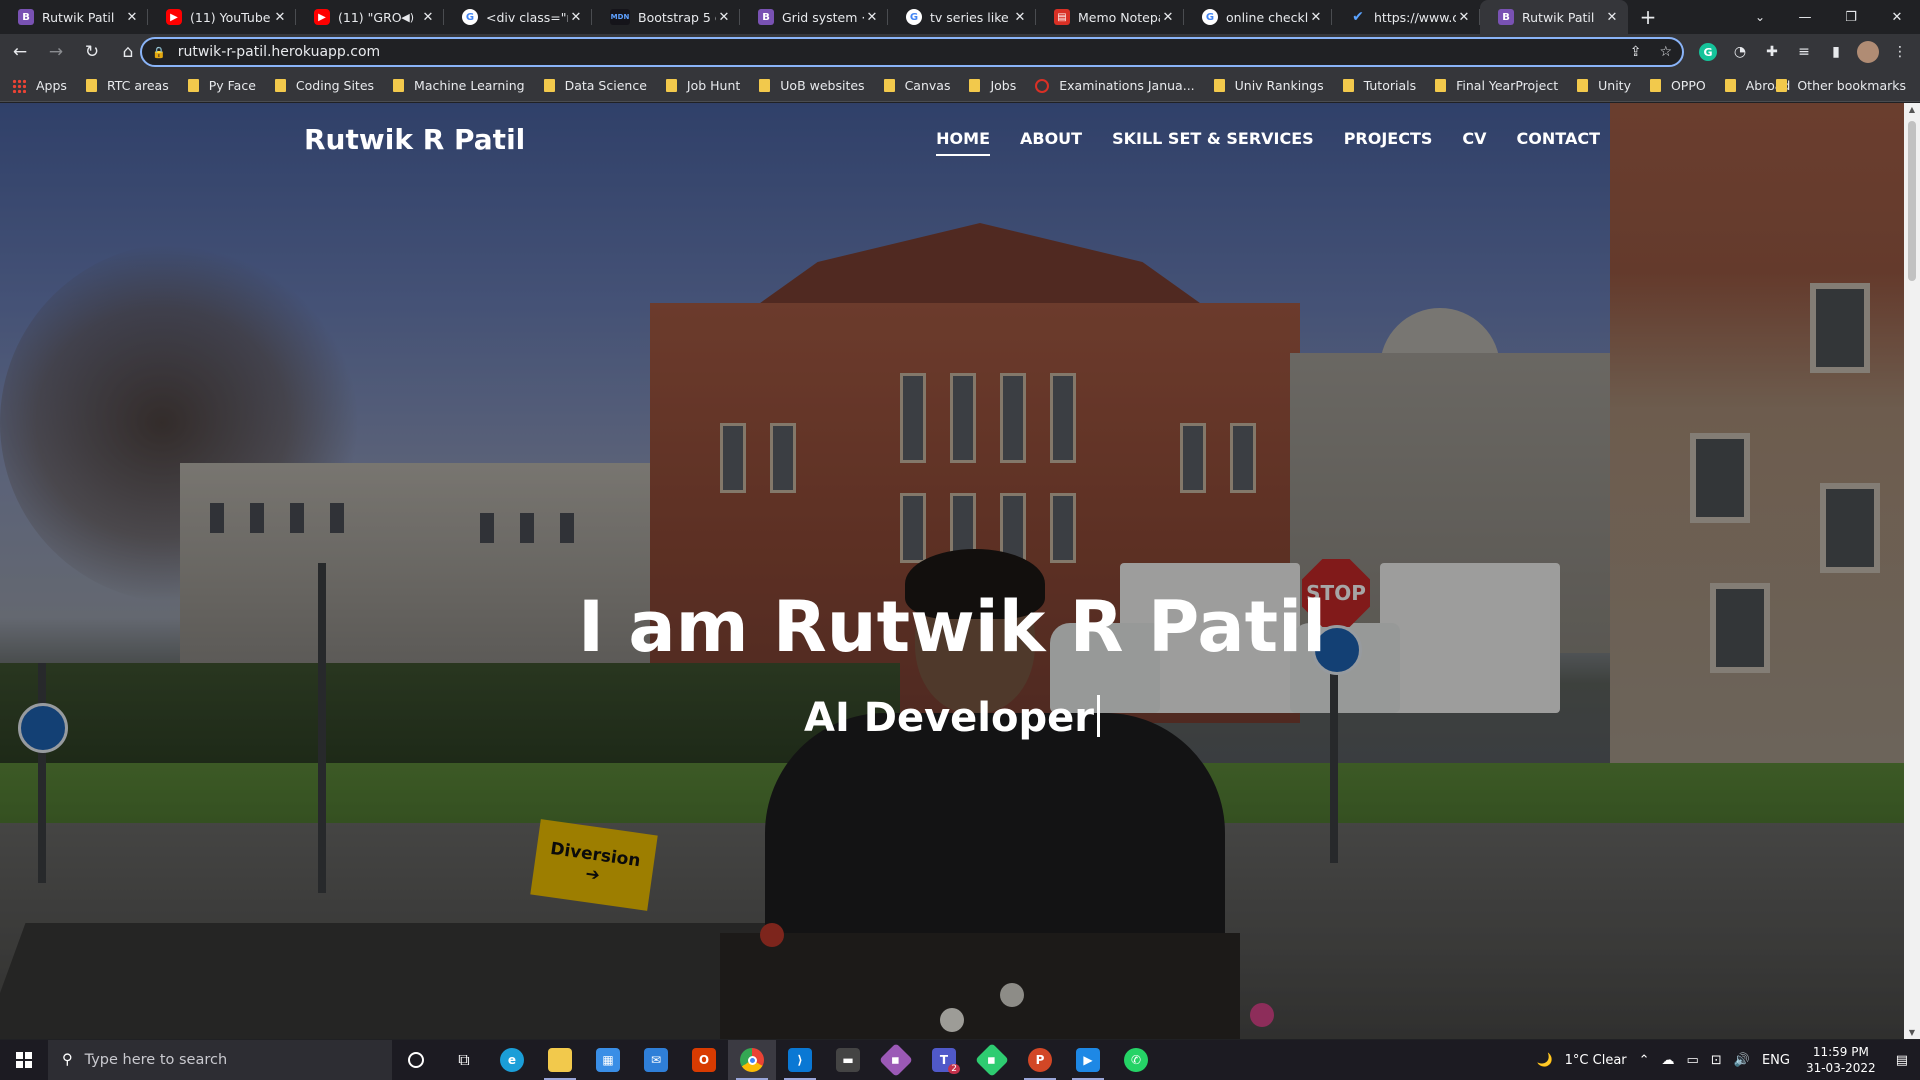 The width and height of the screenshot is (1920, 1080). What do you see at coordinates (1912, 201) in the screenshot?
I see `scrollbar-thumb` at bounding box center [1912, 201].